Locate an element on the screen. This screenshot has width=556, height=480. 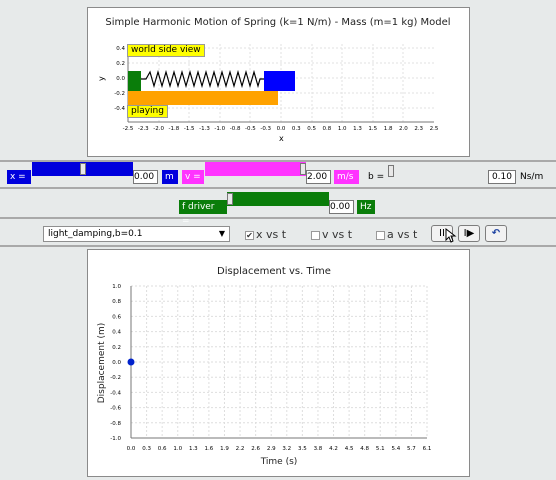
fdriver-unit: Hz is located at coordinates (366, 207).